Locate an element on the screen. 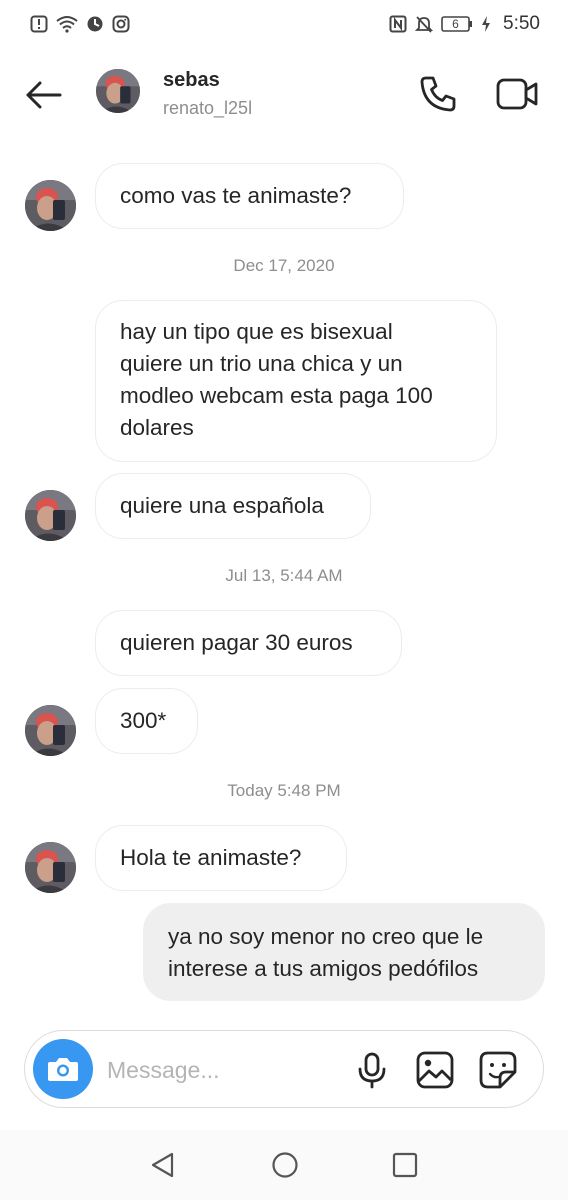 This screenshot has height=1200, width=568. status-left is located at coordinates (80, 24).